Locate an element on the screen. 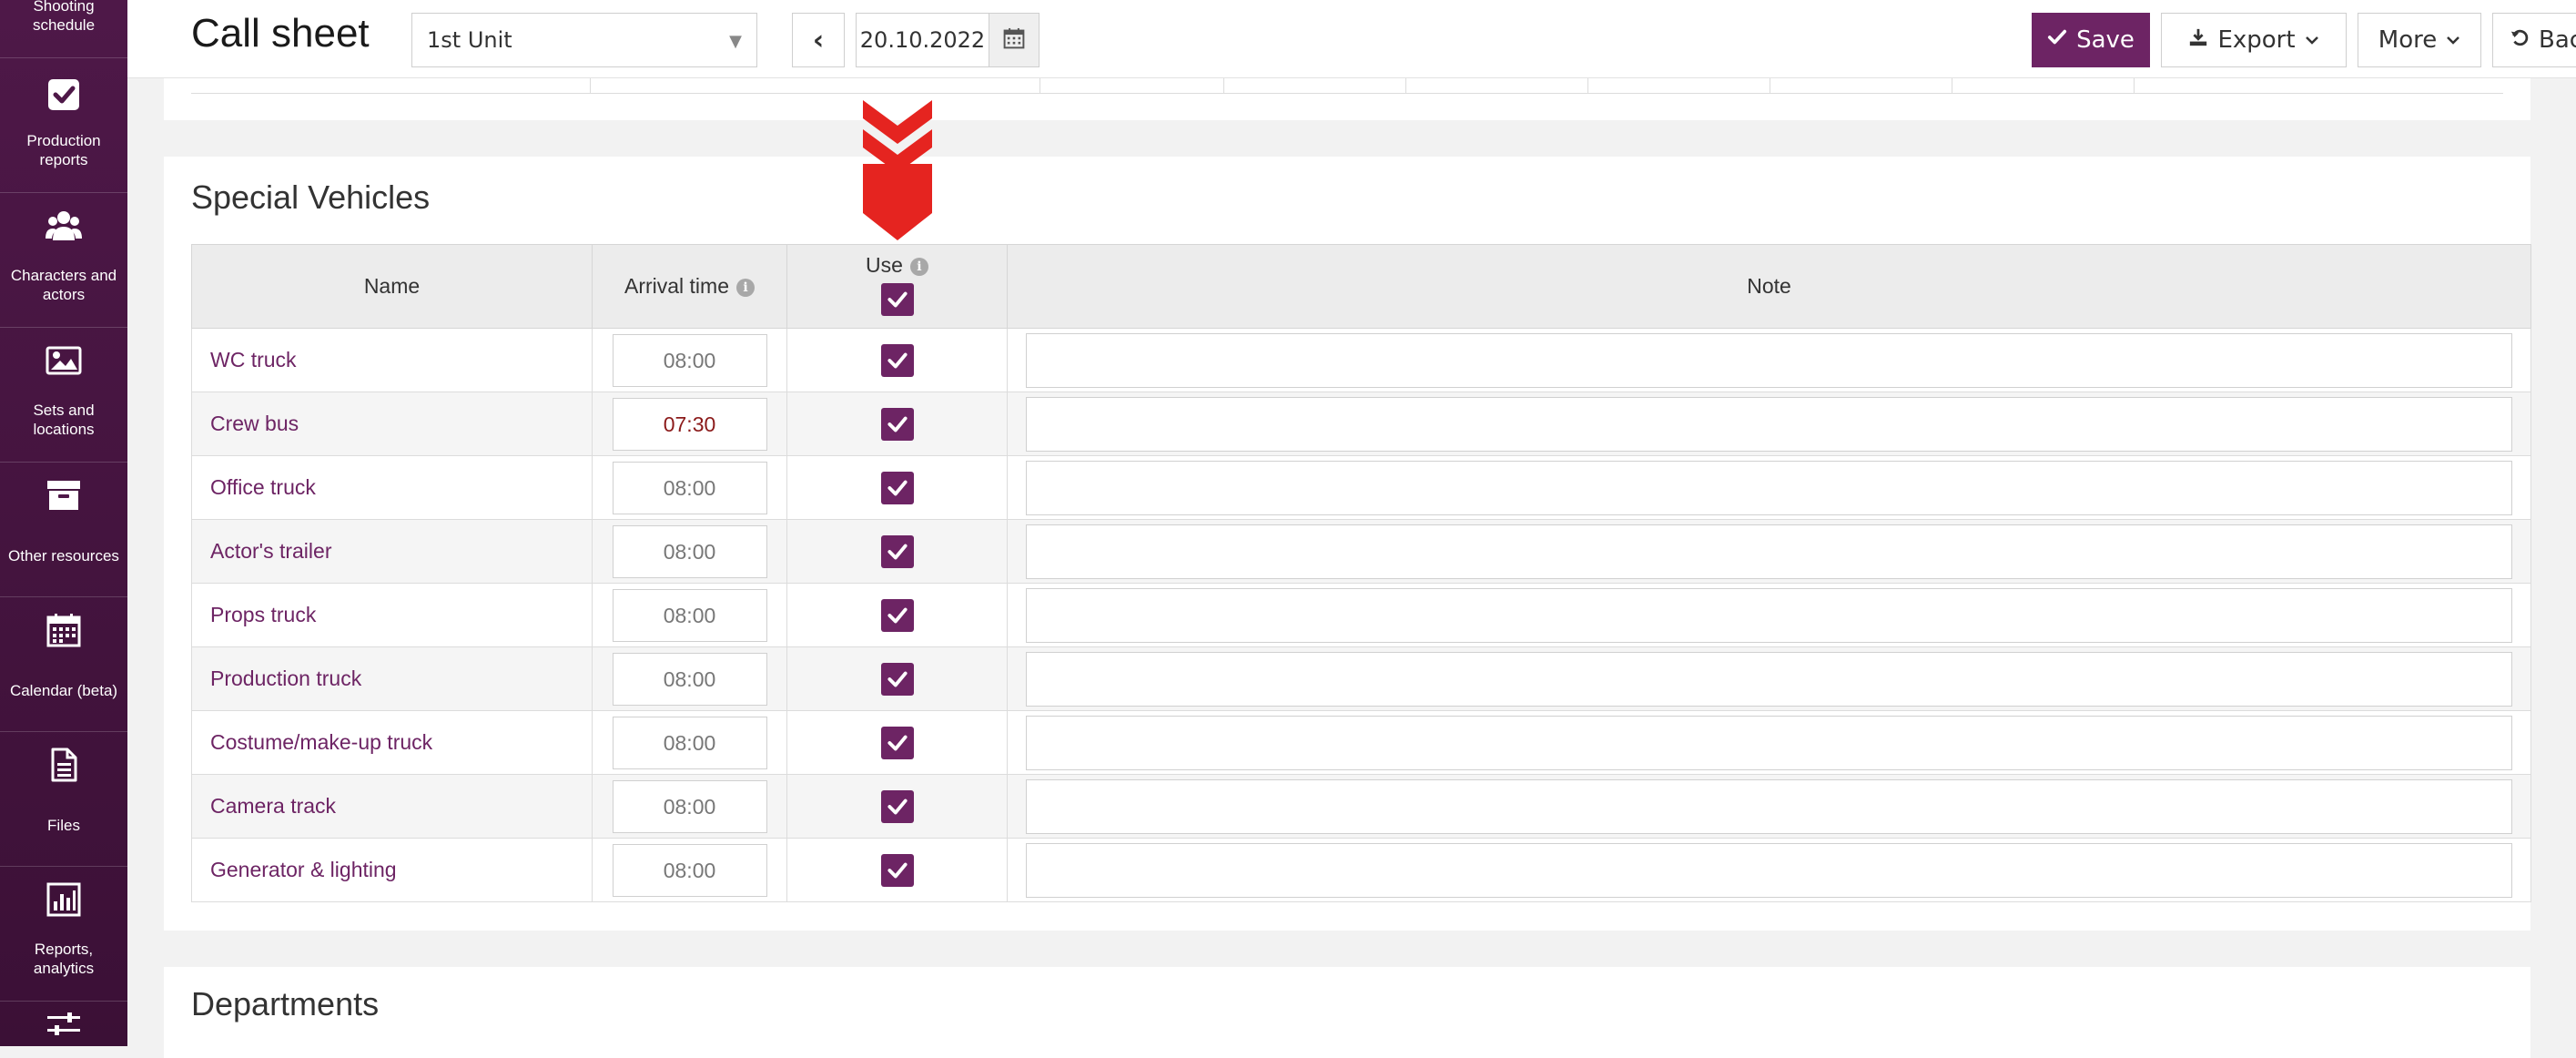 The height and width of the screenshot is (1058, 2576). column-header-label: Use is located at coordinates (884, 265).